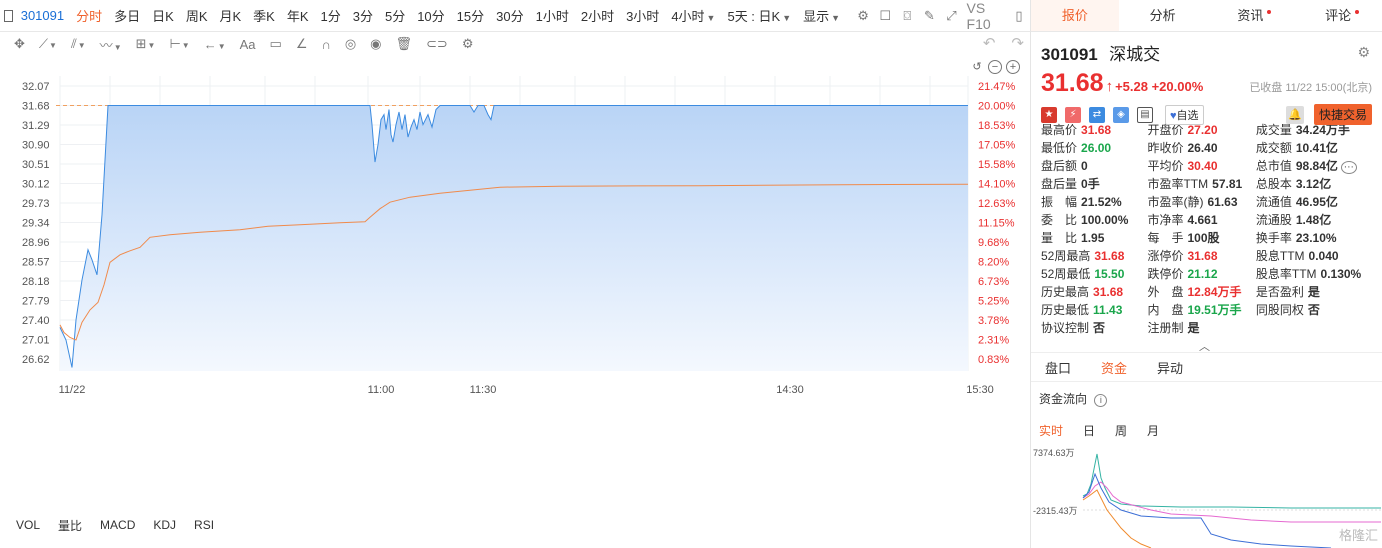 This screenshot has height=548, width=1382. What do you see at coordinates (977, 68) in the screenshot?
I see `reset-icon: ↺` at bounding box center [977, 68].